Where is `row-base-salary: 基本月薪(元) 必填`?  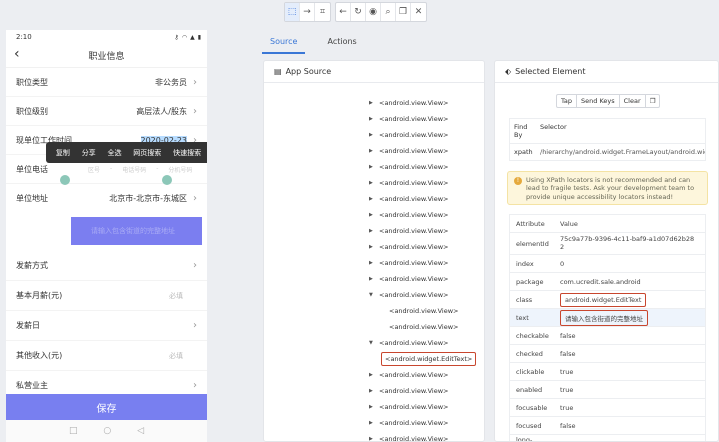
row-base-salary: 基本月薪(元) 必填 is located at coordinates (106, 296).